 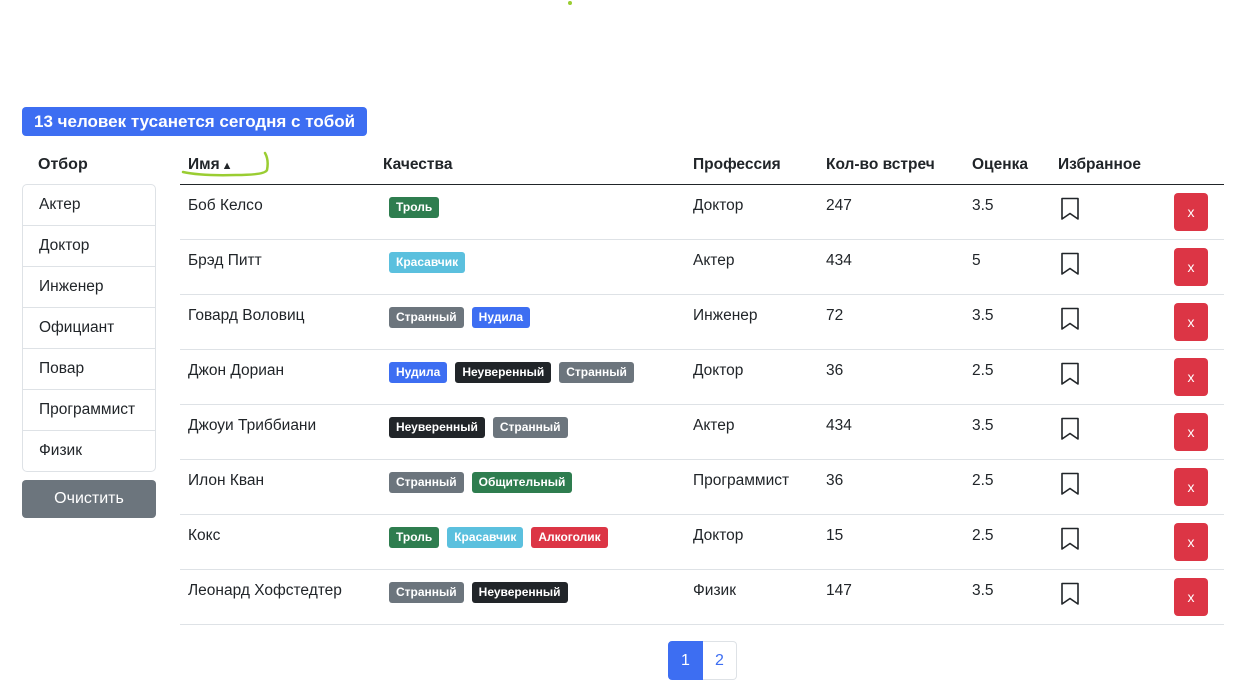 What do you see at coordinates (538, 256) in the screenshot?
I see `quality-badges: Красавчик` at bounding box center [538, 256].